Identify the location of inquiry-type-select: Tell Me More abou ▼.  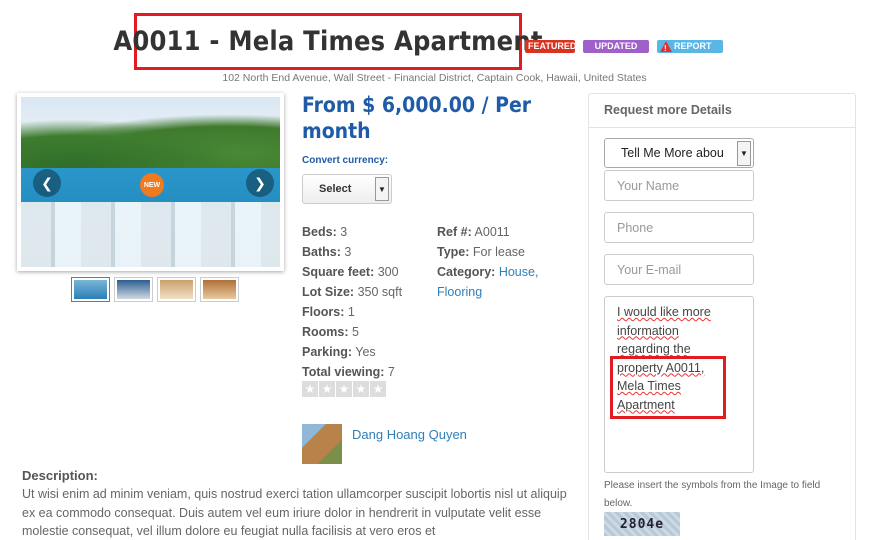
(679, 153).